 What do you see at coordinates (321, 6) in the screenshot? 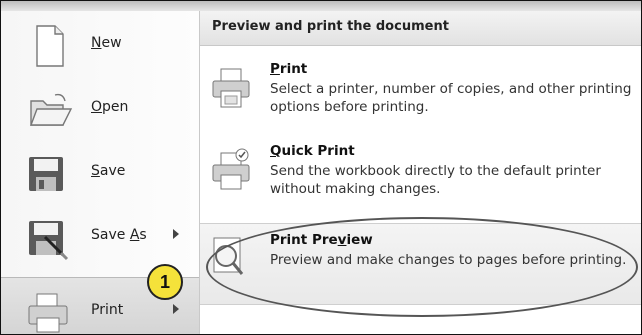
I see `menu-top-edge` at bounding box center [321, 6].